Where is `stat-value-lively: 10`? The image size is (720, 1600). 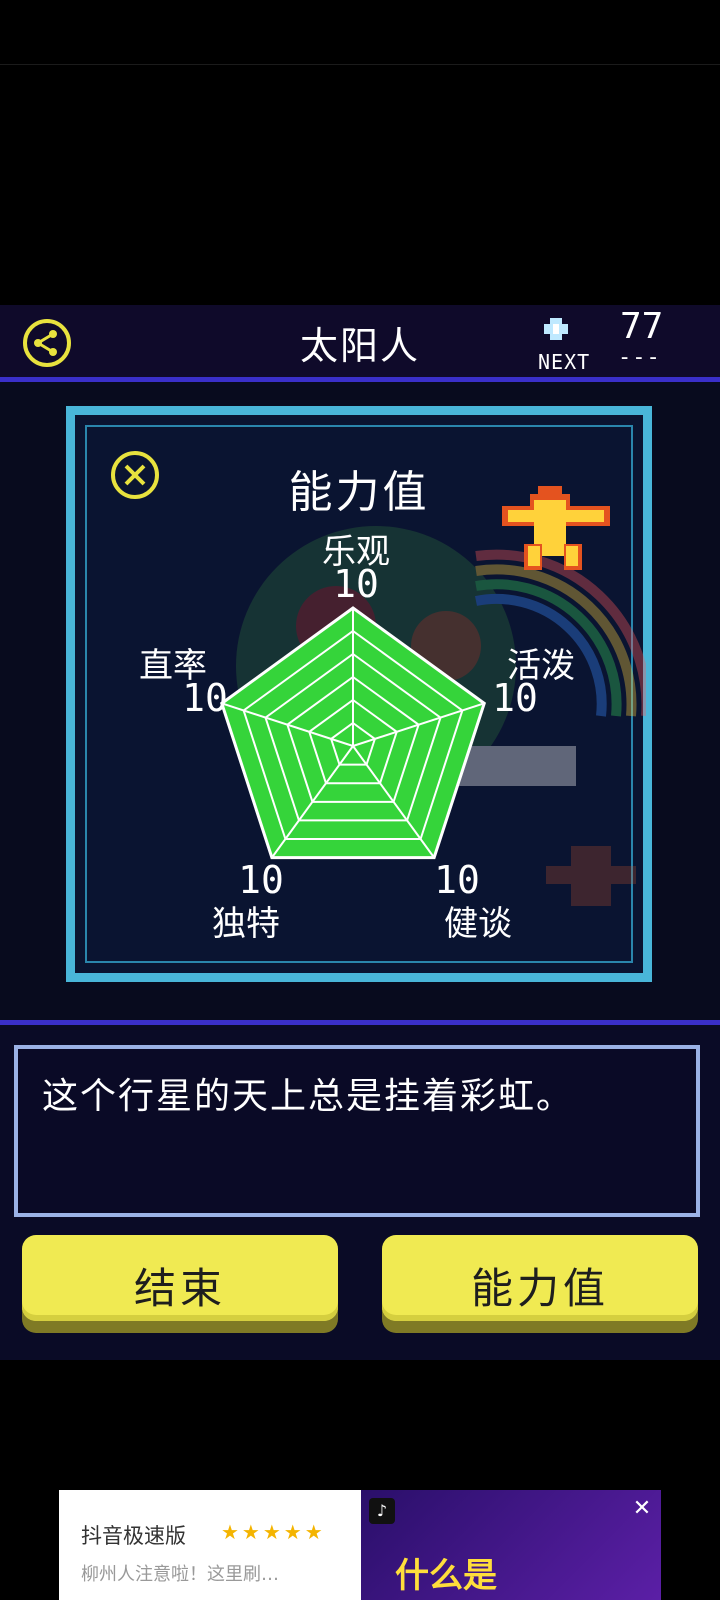
stat-value-lively: 10 is located at coordinates (515, 698).